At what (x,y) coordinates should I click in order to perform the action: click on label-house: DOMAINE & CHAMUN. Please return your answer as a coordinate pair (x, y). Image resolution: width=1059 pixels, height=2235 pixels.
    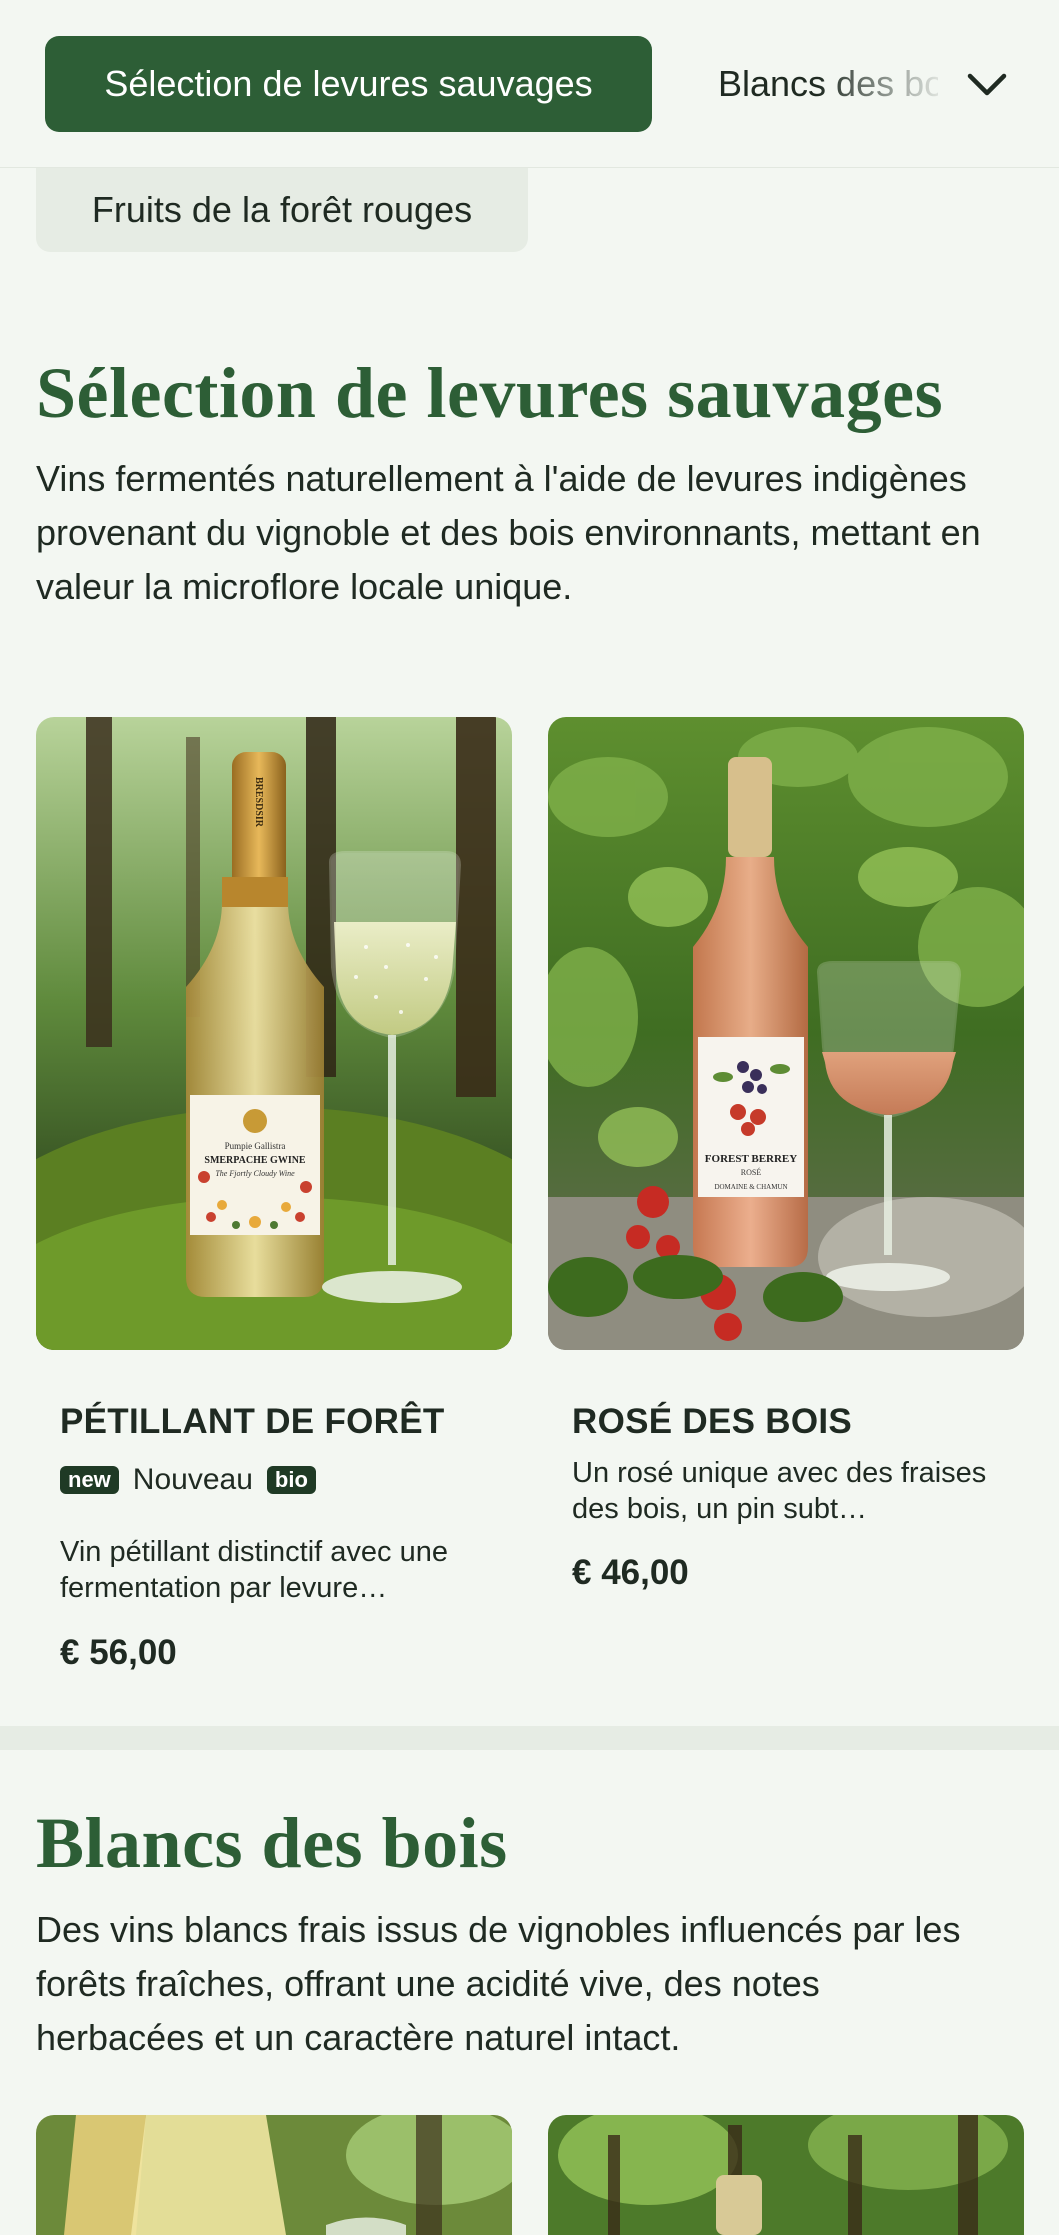
    Looking at the image, I should click on (750, 1187).